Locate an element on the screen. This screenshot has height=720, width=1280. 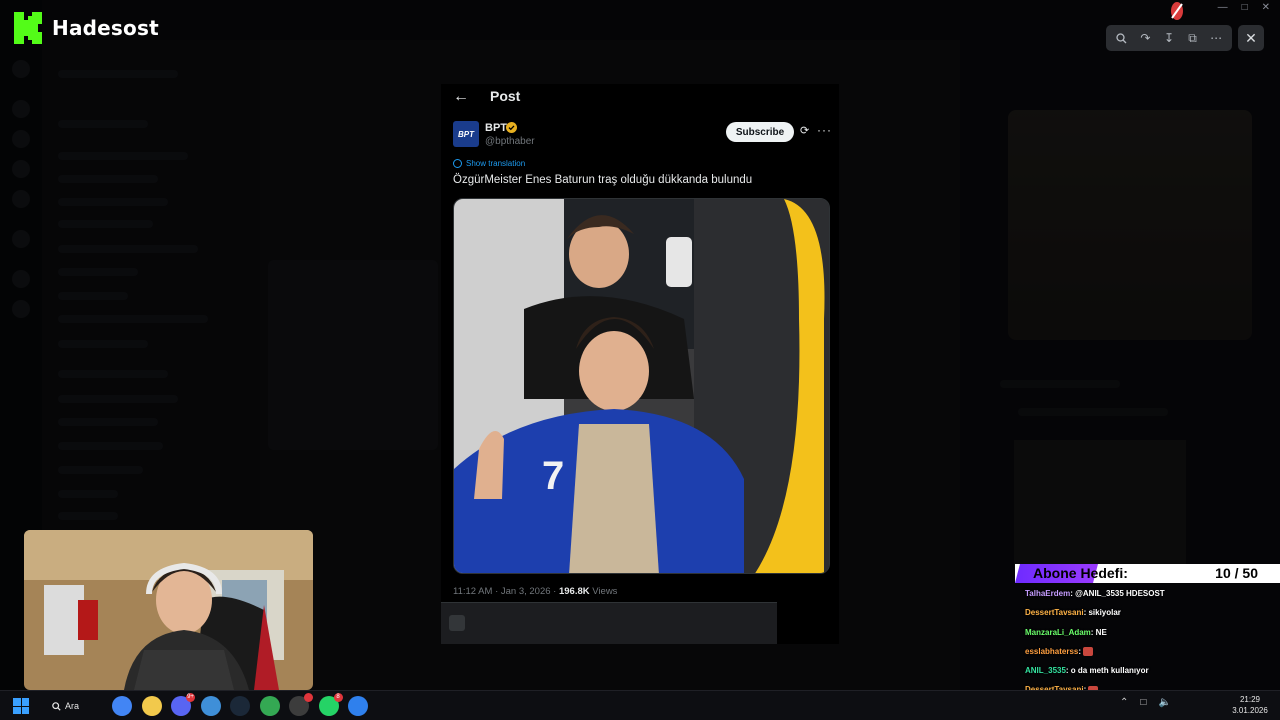
verified-badge-icon is located at coordinates (511, 127).